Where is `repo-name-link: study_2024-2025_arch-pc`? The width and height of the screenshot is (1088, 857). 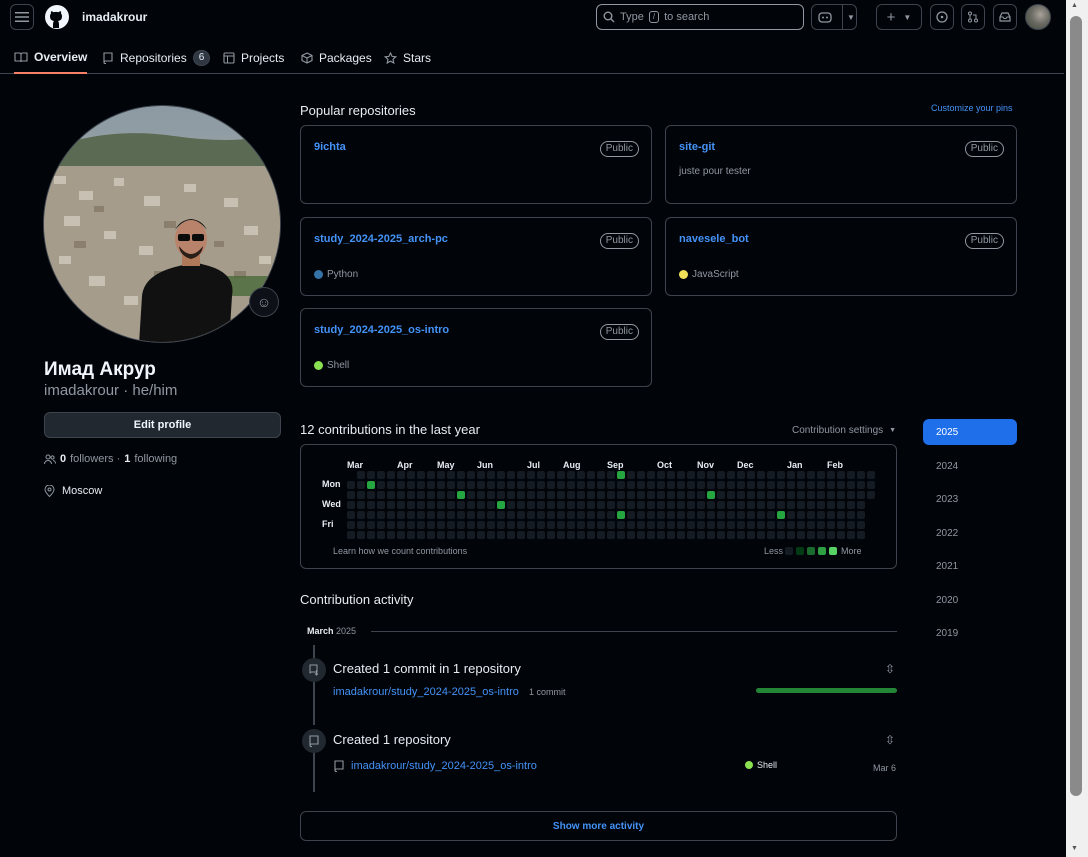 repo-name-link: study_2024-2025_arch-pc is located at coordinates (381, 239).